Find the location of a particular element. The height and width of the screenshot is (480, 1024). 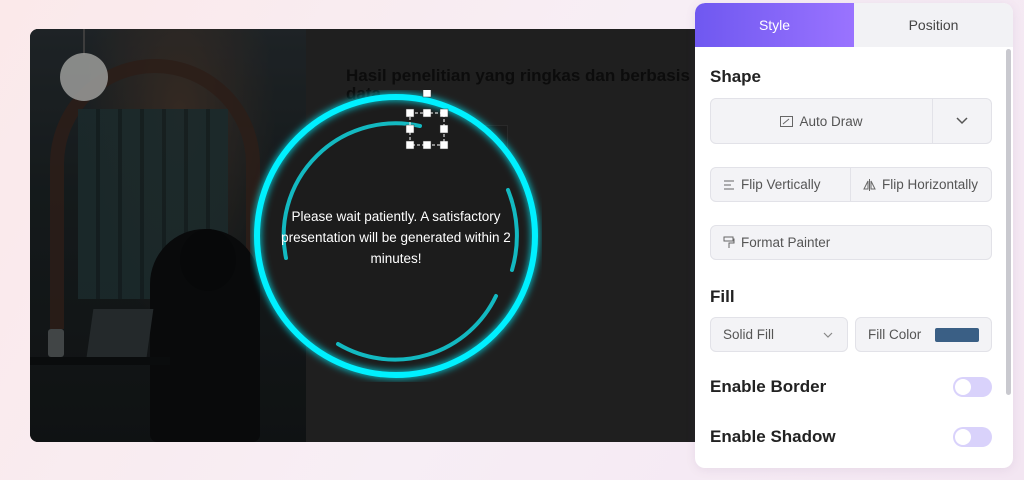

fill-section-title: Fill is located at coordinates (722, 296).